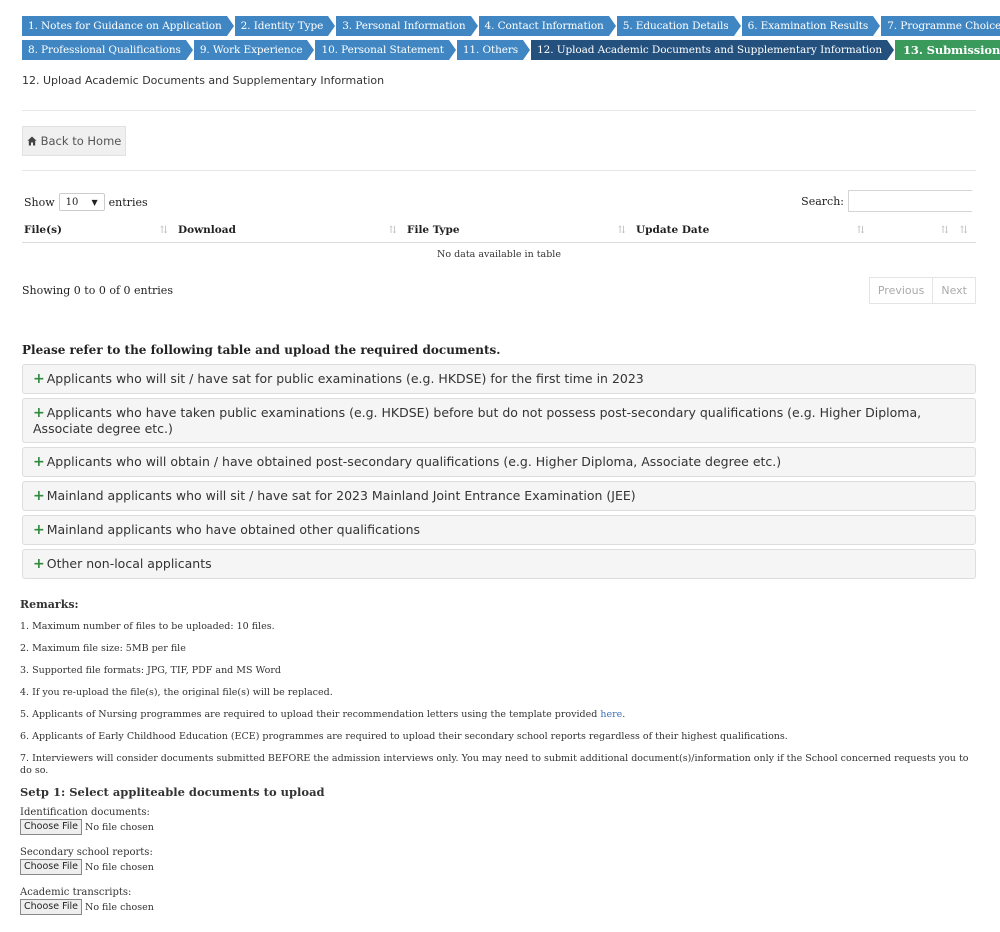  I want to click on entries-select: 10 ▼, so click(81, 202).